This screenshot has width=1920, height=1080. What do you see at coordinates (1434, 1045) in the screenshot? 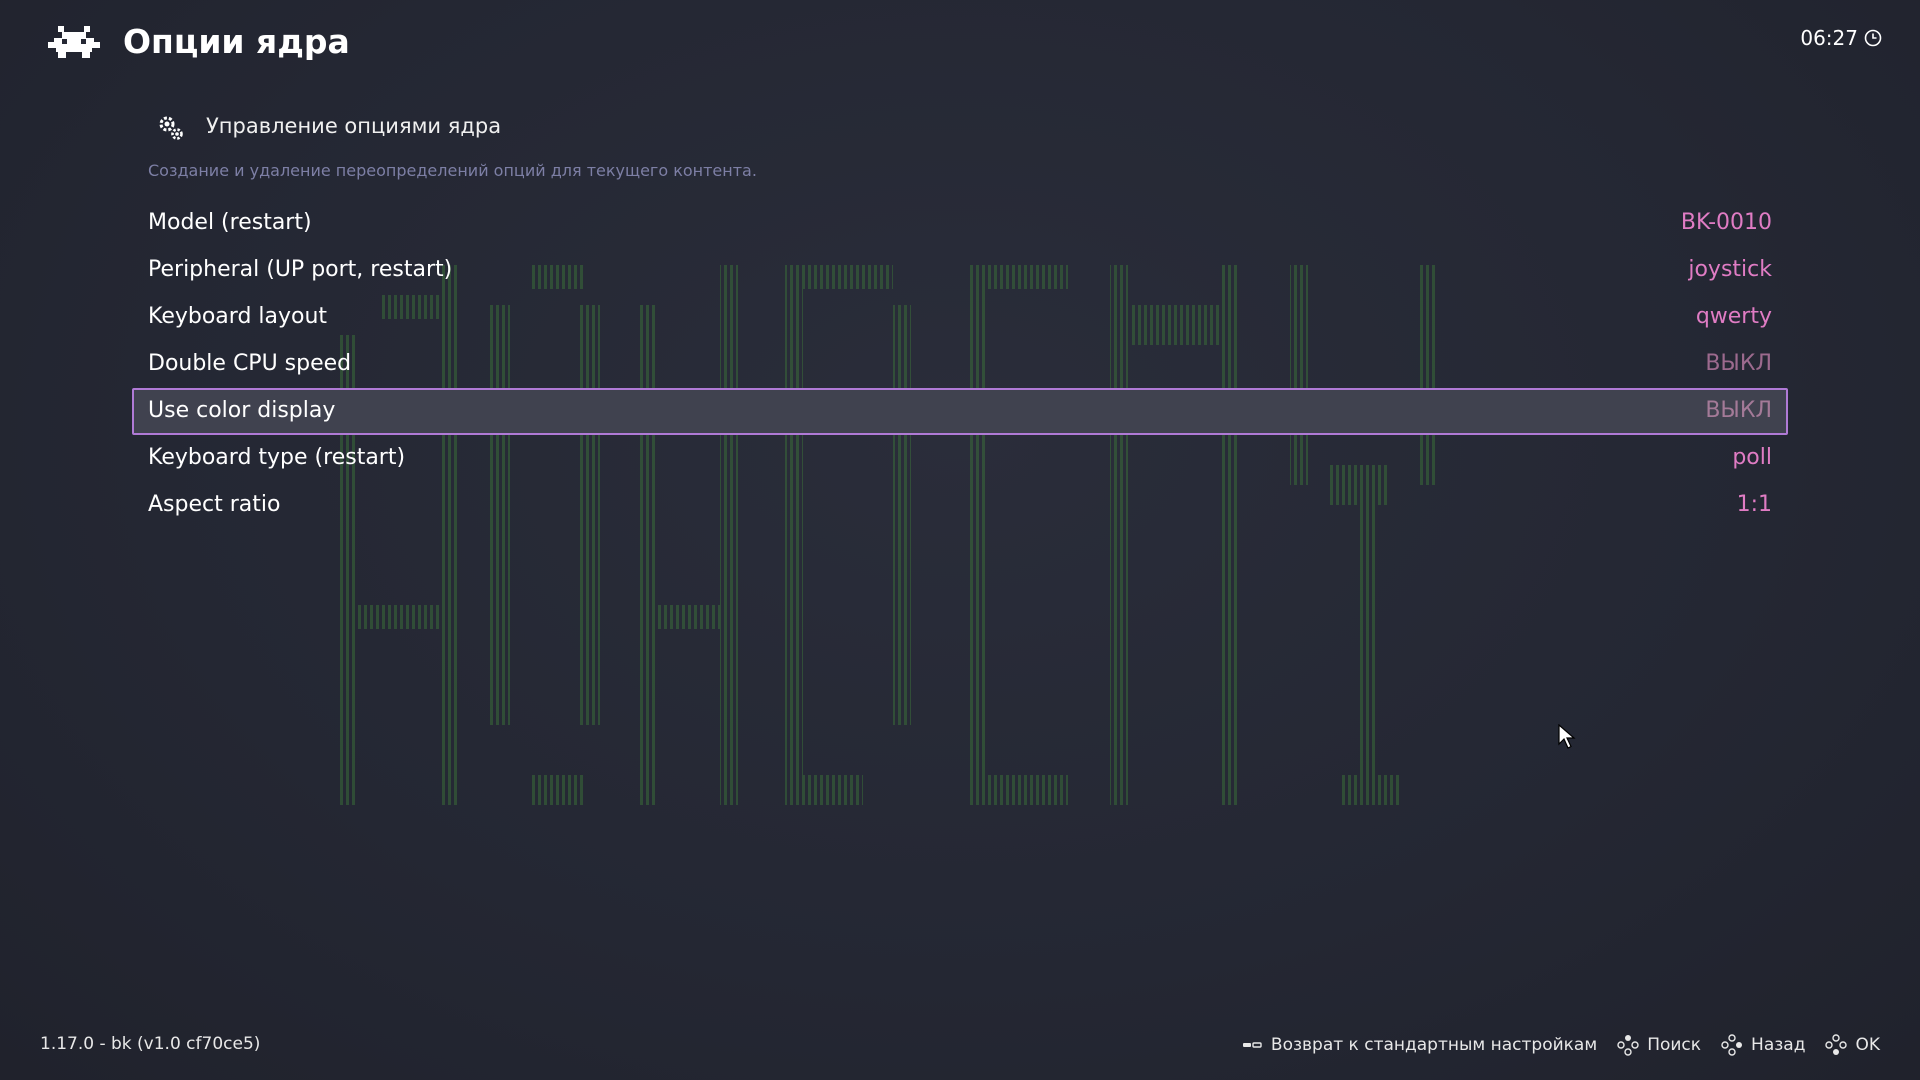
I see `hint-label: Возврат к стандартным настройкам` at bounding box center [1434, 1045].